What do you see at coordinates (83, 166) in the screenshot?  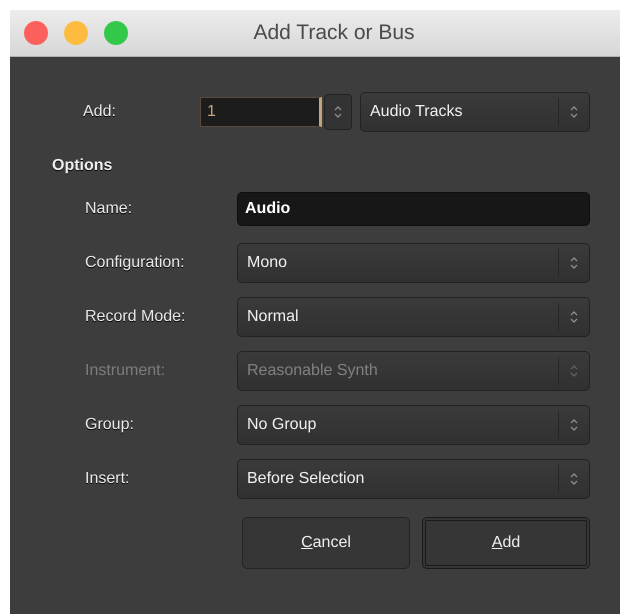 I see `options-heading: Options` at bounding box center [83, 166].